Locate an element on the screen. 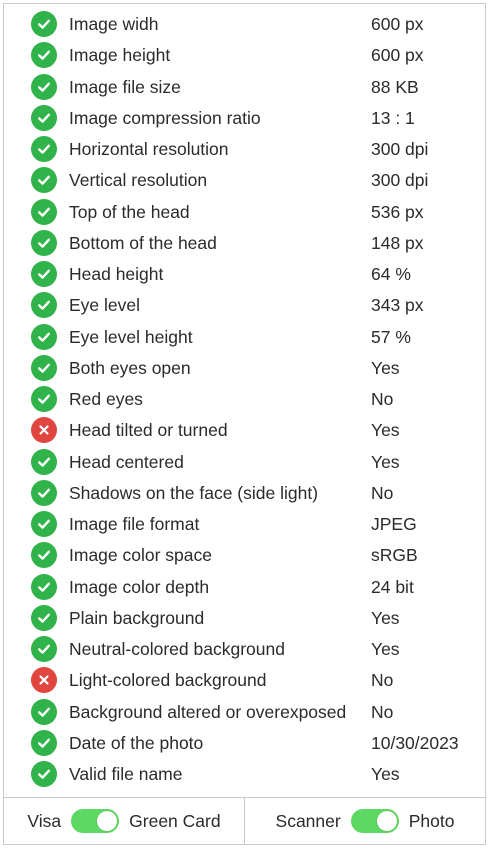 The image size is (492, 849). visa-label: Visa is located at coordinates (44, 820).